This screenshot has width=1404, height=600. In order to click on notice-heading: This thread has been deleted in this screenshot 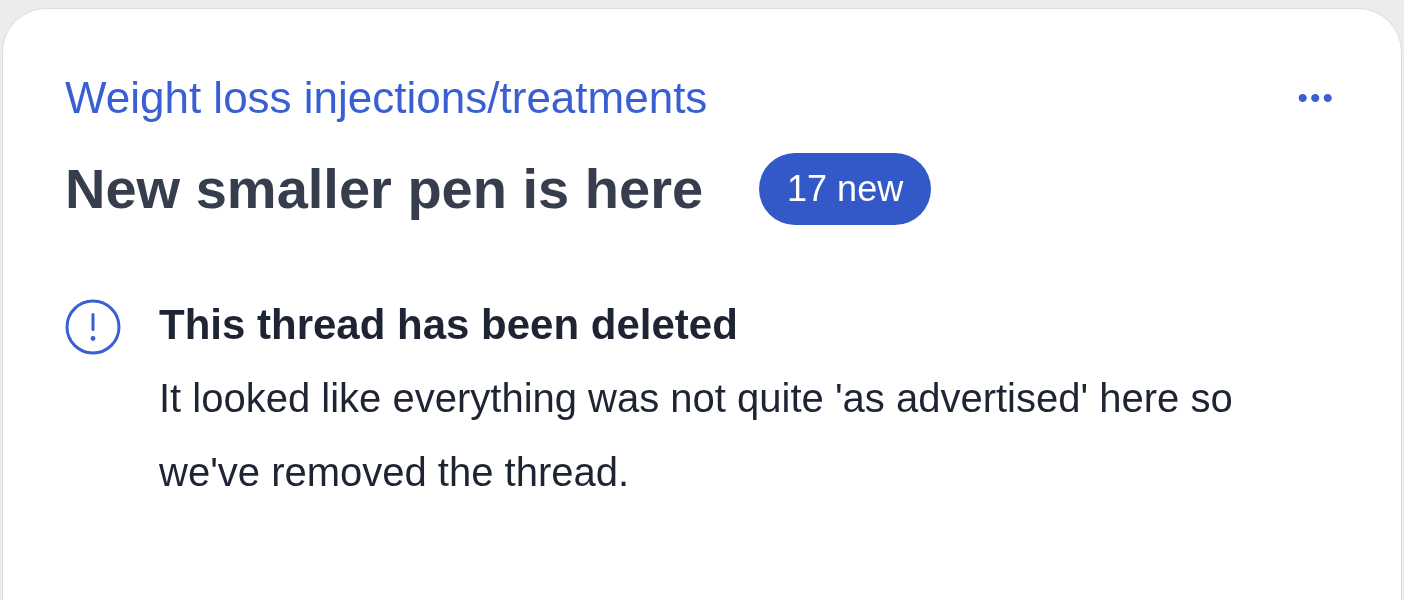, I will do `click(449, 325)`.